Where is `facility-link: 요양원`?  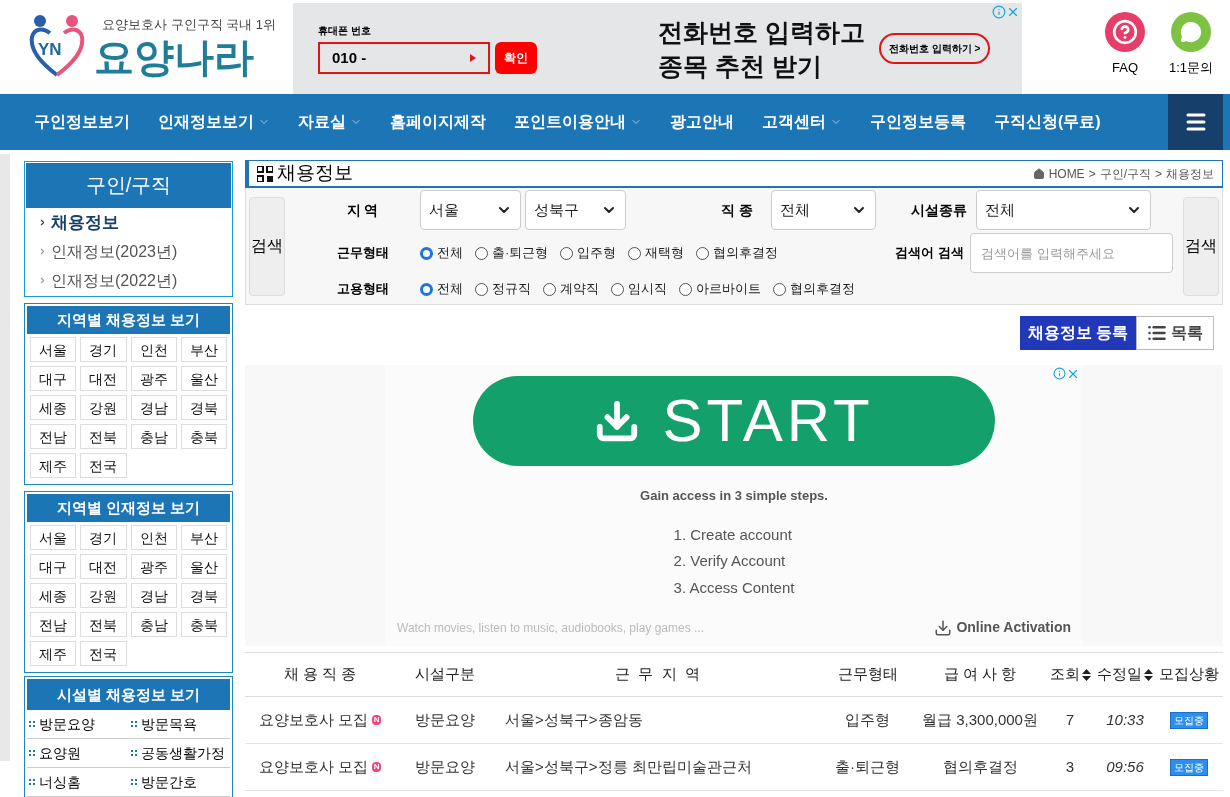 facility-link: 요양원 is located at coordinates (78, 753).